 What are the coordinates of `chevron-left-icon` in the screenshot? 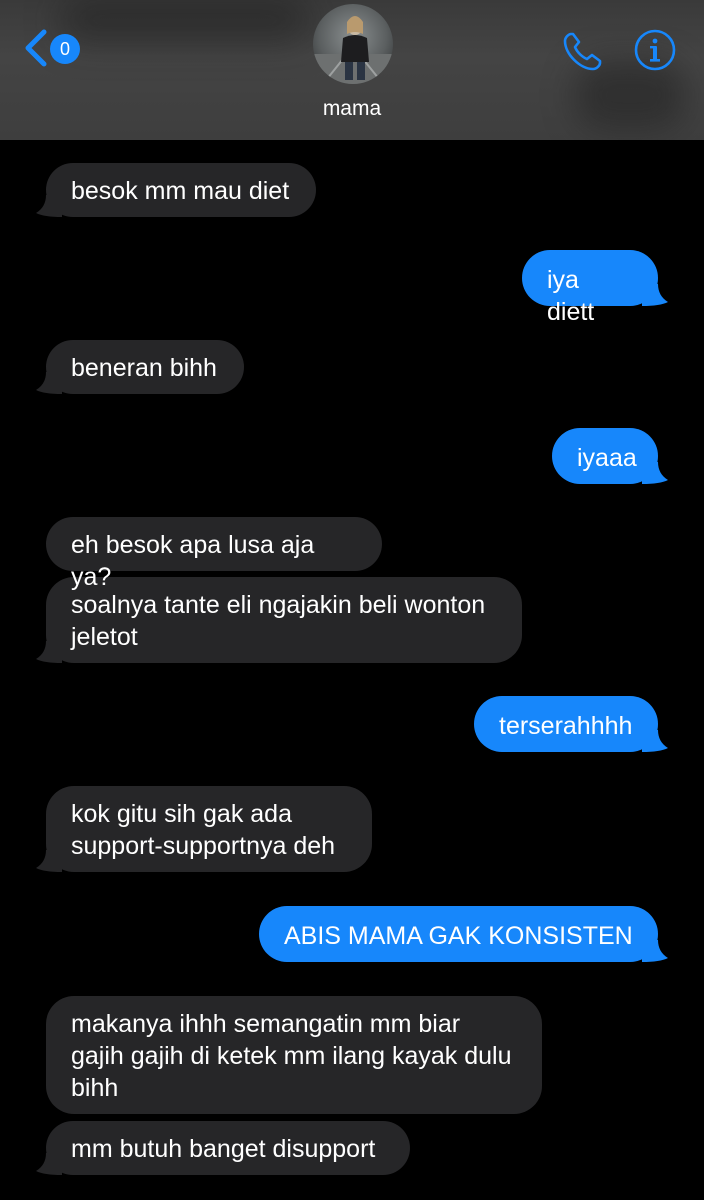 It's located at (36, 48).